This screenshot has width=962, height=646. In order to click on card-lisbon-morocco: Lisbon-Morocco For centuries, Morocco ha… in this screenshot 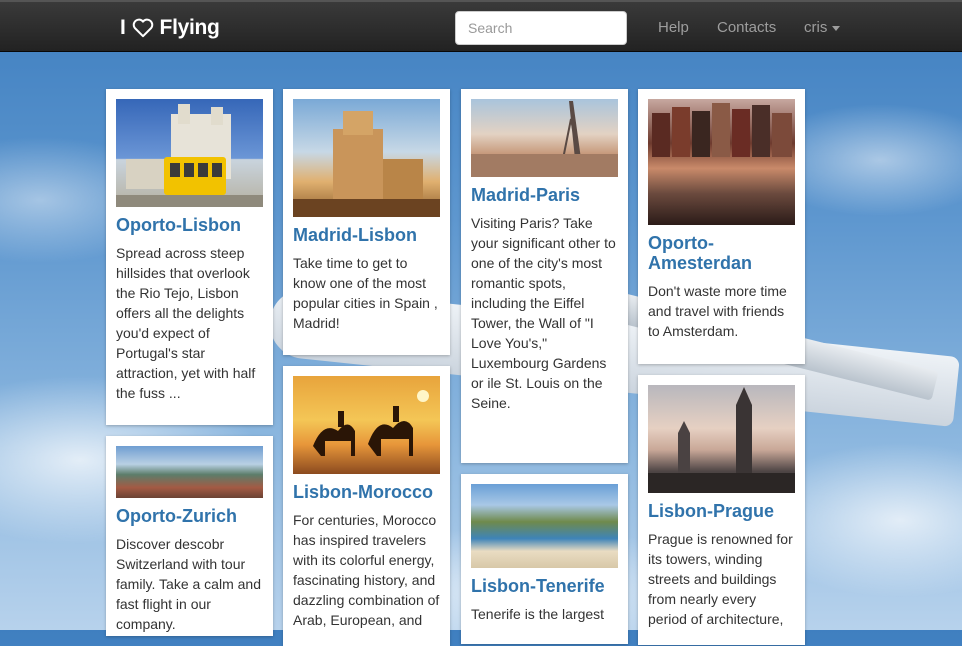, I will do `click(366, 506)`.